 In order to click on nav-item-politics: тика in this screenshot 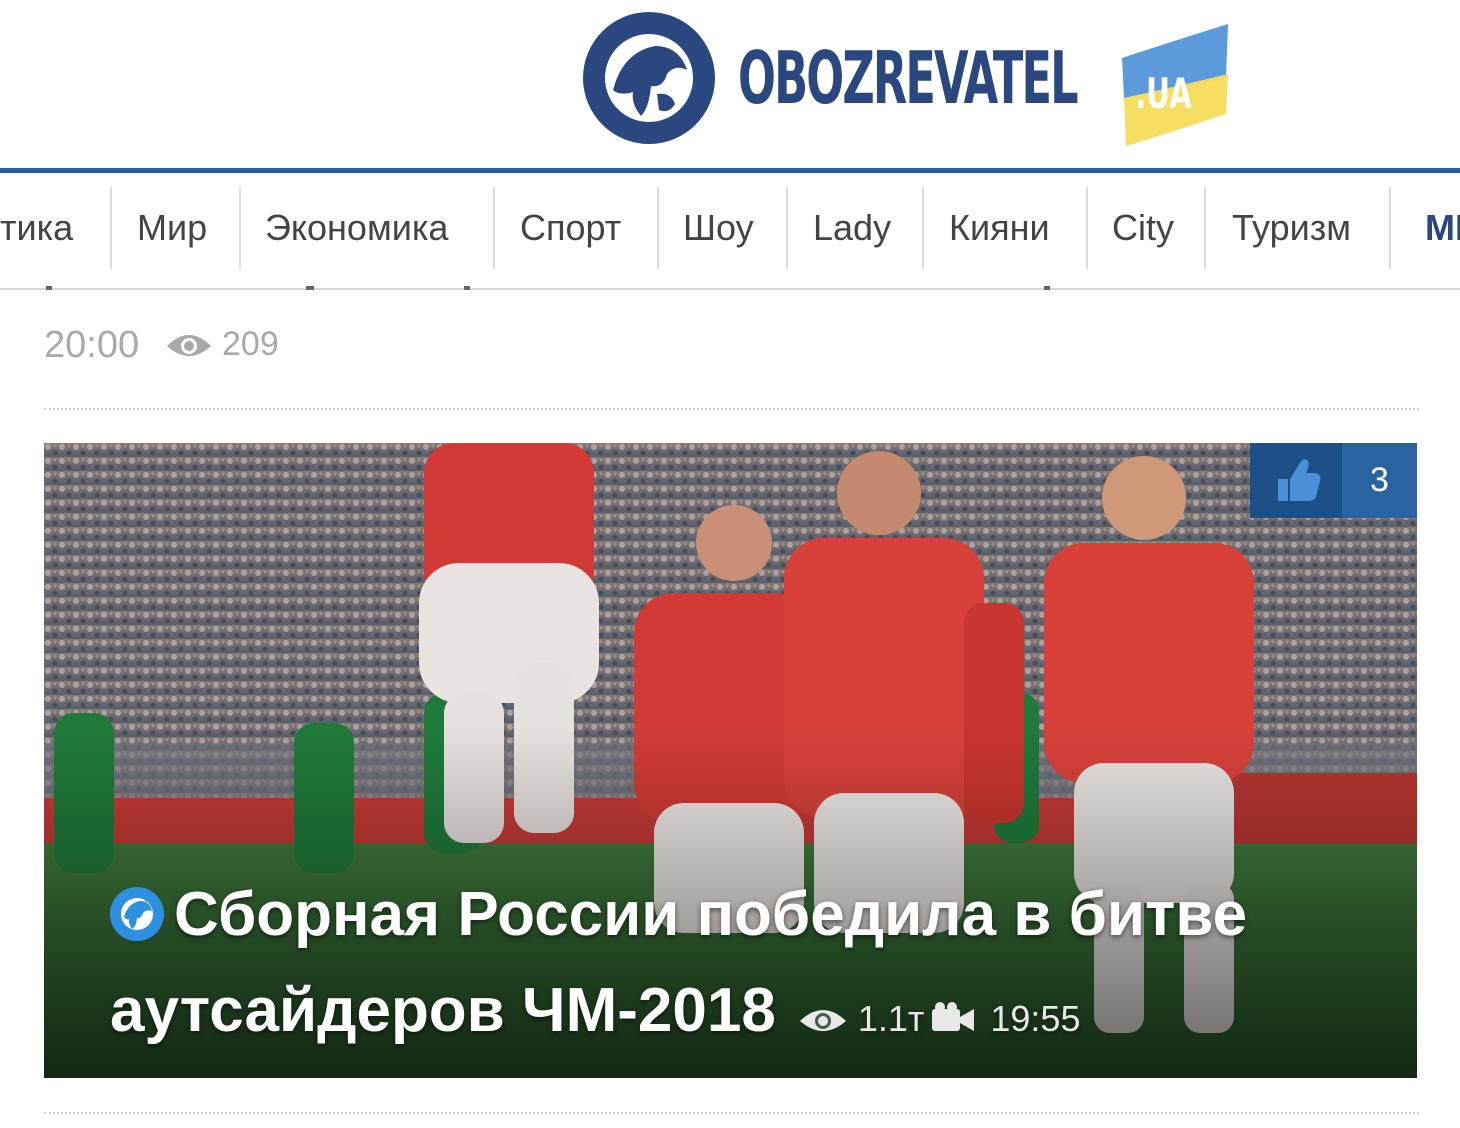, I will do `click(36, 228)`.